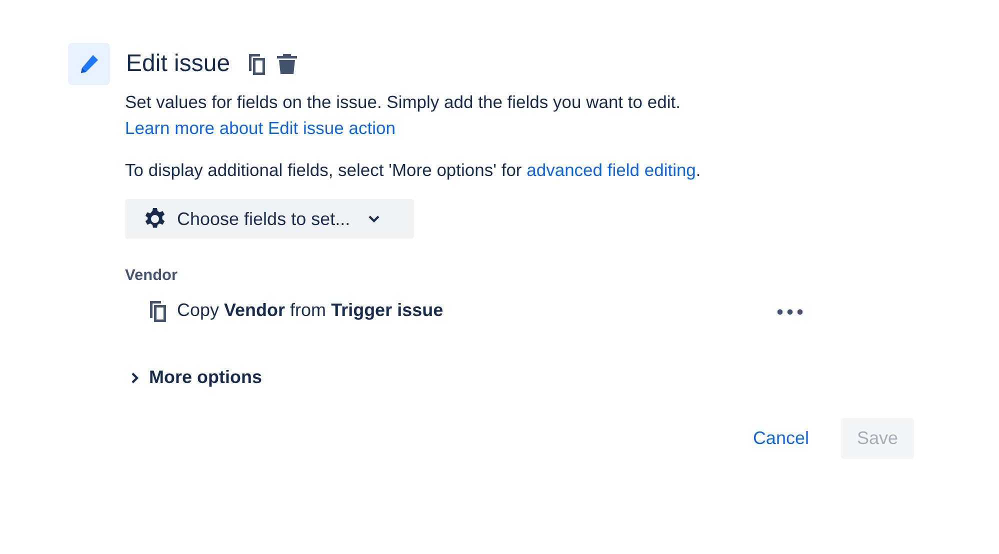  I want to click on cancel-button: Cancel, so click(780, 439).